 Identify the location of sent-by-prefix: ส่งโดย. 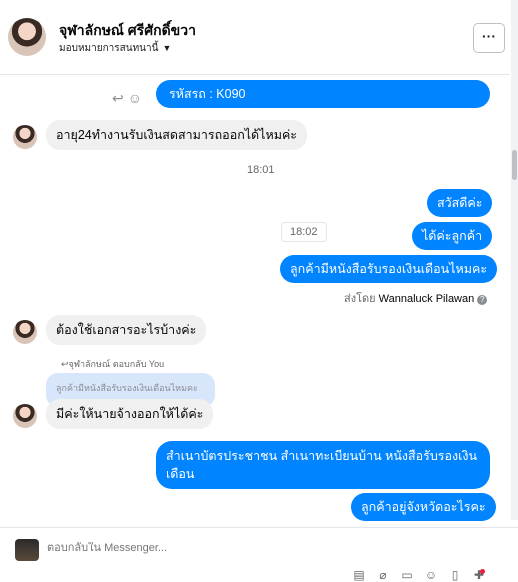
(360, 299).